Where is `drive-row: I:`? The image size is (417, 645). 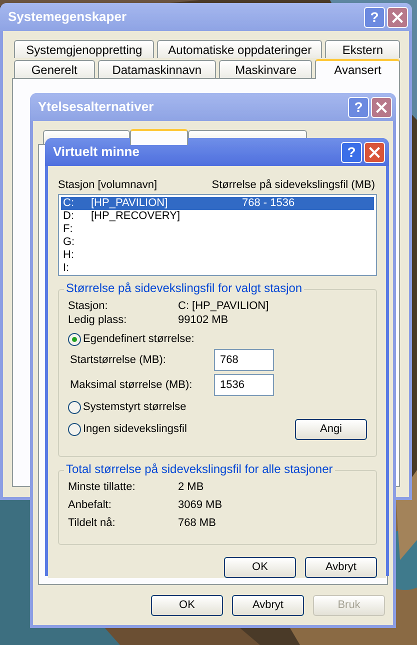
drive-row: I: is located at coordinates (217, 268).